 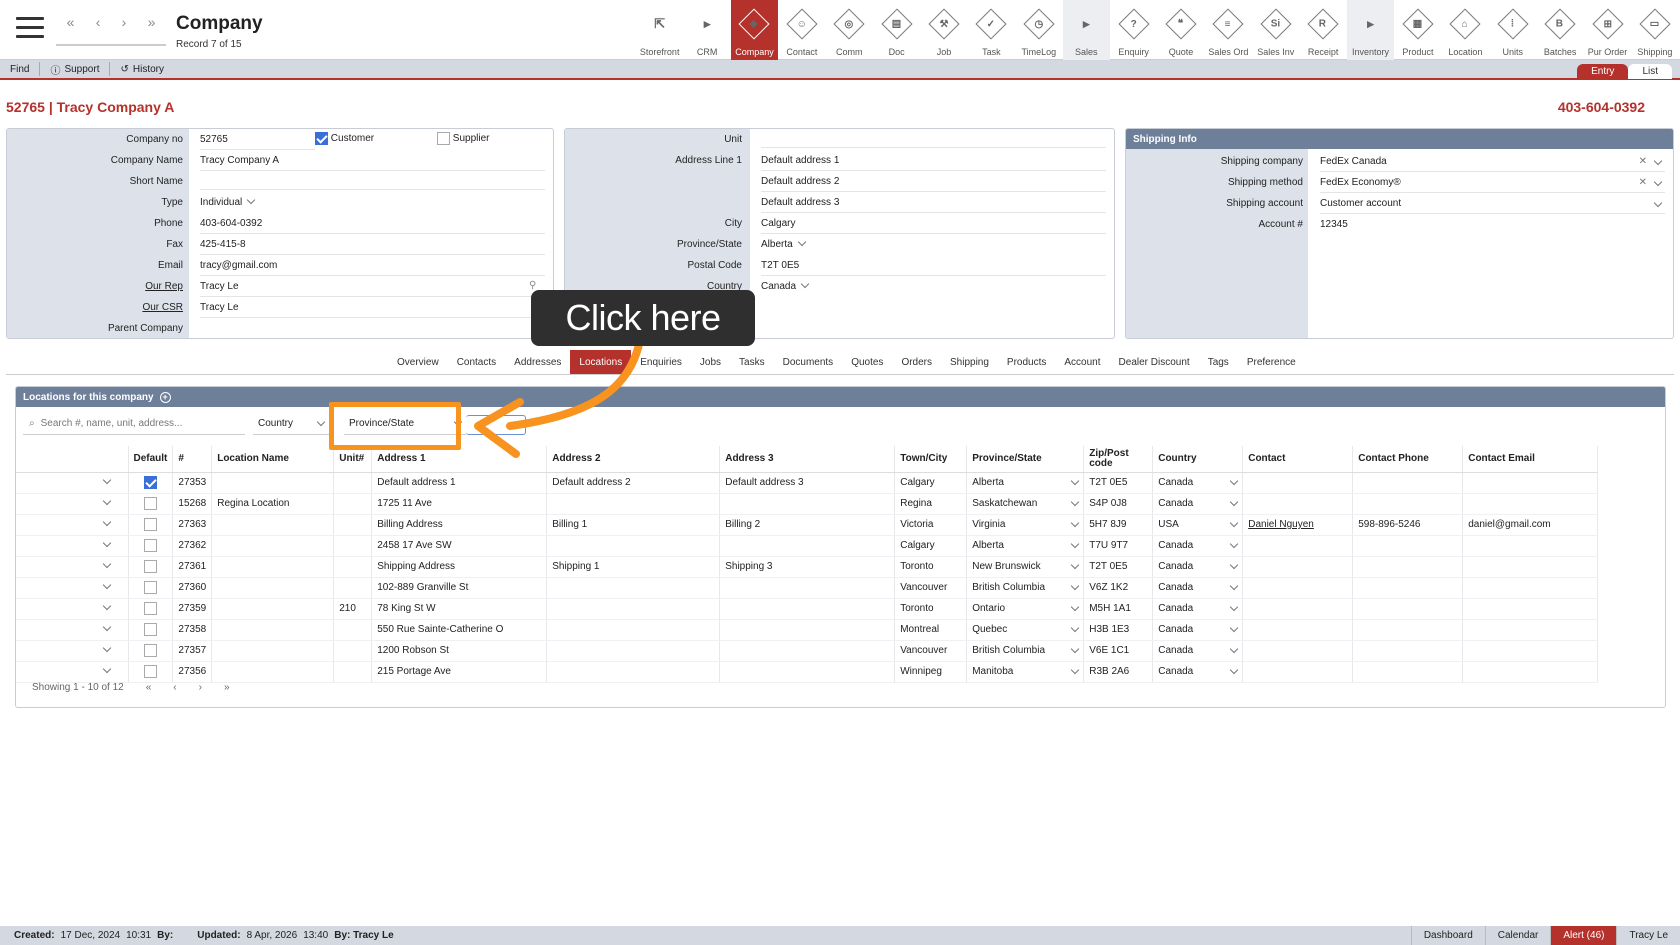 What do you see at coordinates (710, 362) in the screenshot?
I see `tab-jobs: Jobs` at bounding box center [710, 362].